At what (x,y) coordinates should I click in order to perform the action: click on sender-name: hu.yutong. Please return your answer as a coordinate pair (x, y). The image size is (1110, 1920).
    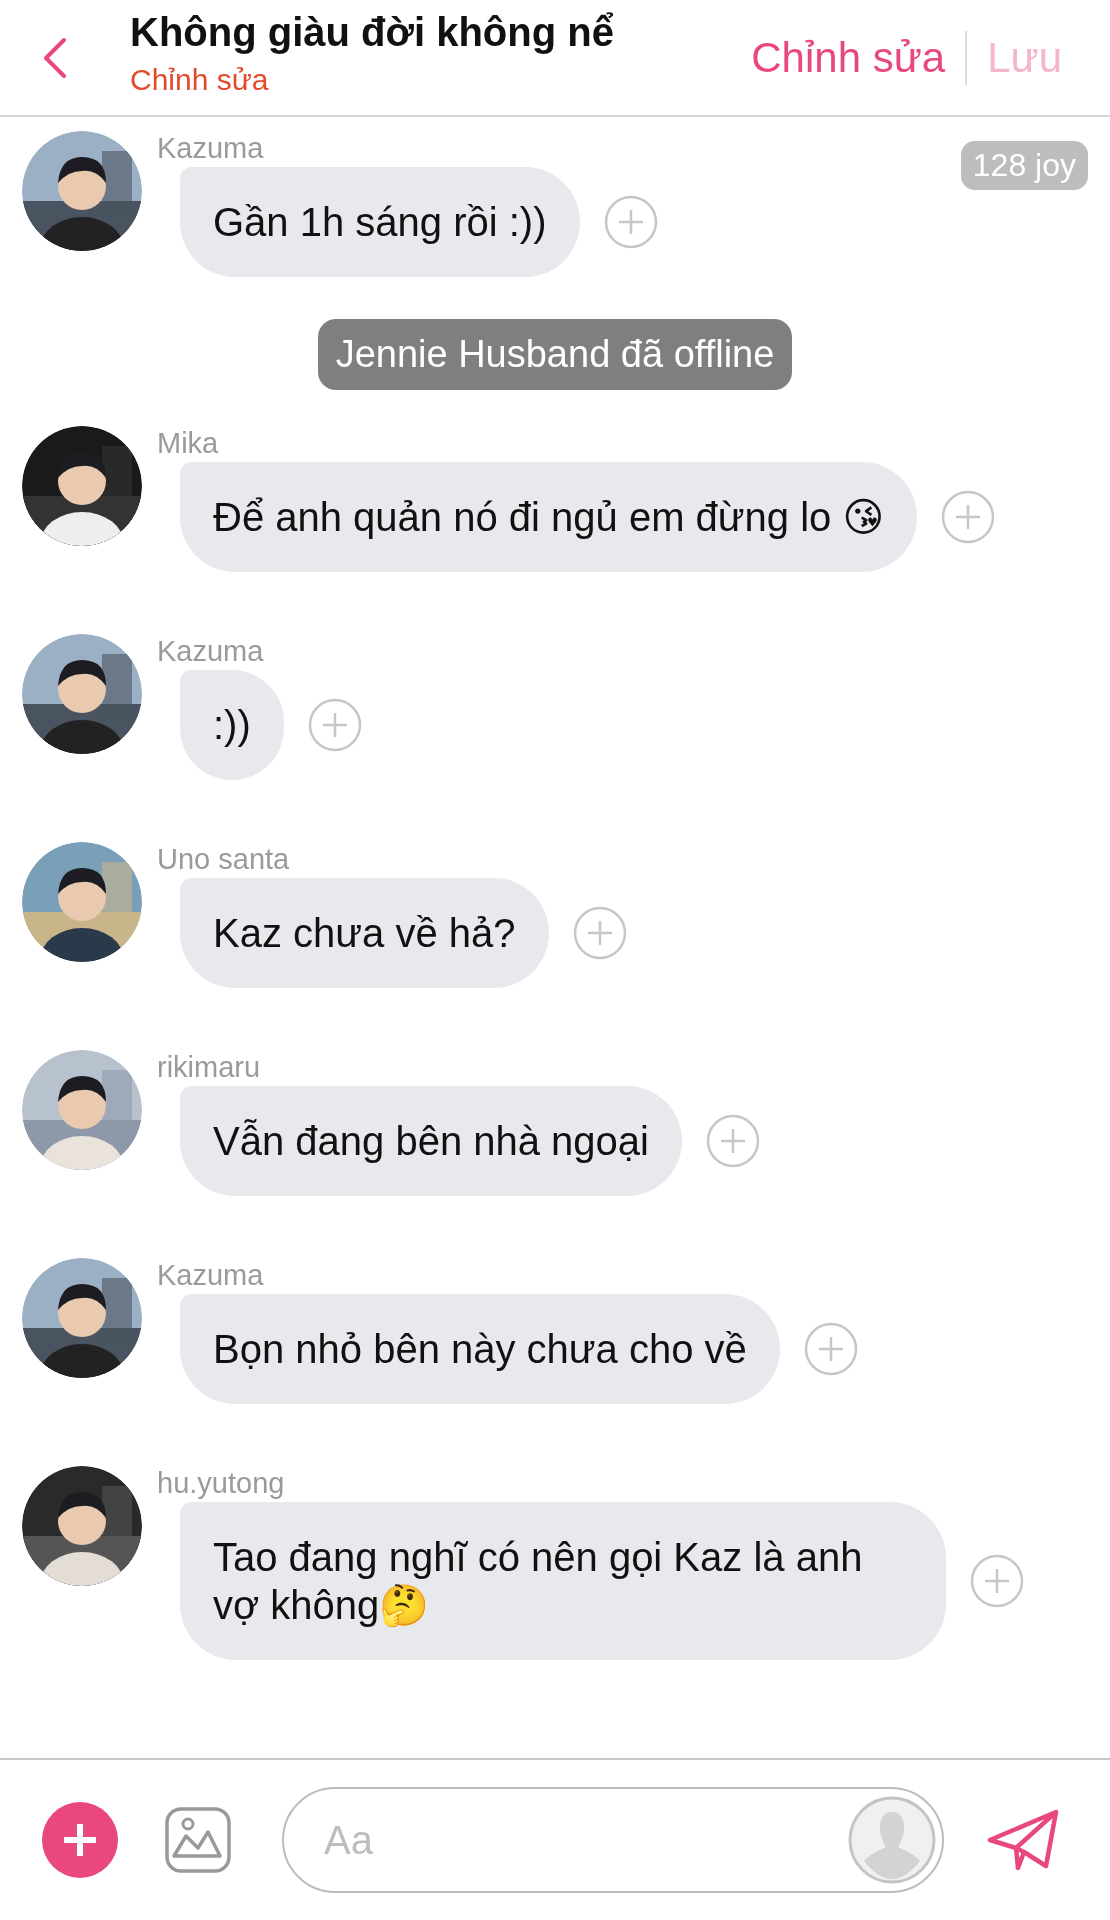
    Looking at the image, I should click on (221, 1483).